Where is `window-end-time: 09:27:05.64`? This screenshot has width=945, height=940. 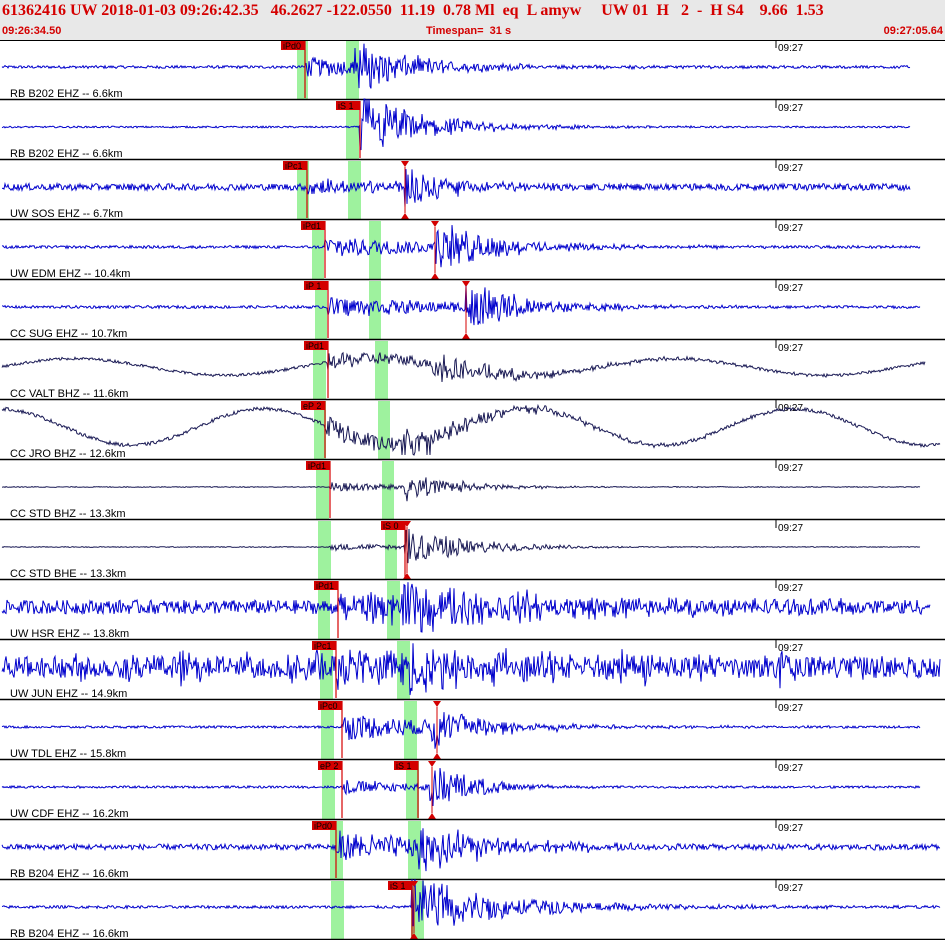
window-end-time: 09:27:05.64 is located at coordinates (913, 31).